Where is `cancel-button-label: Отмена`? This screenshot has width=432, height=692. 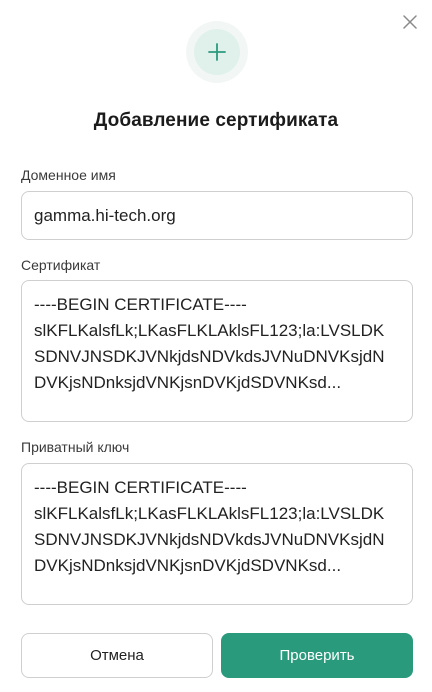 cancel-button-label: Отмена is located at coordinates (117, 655).